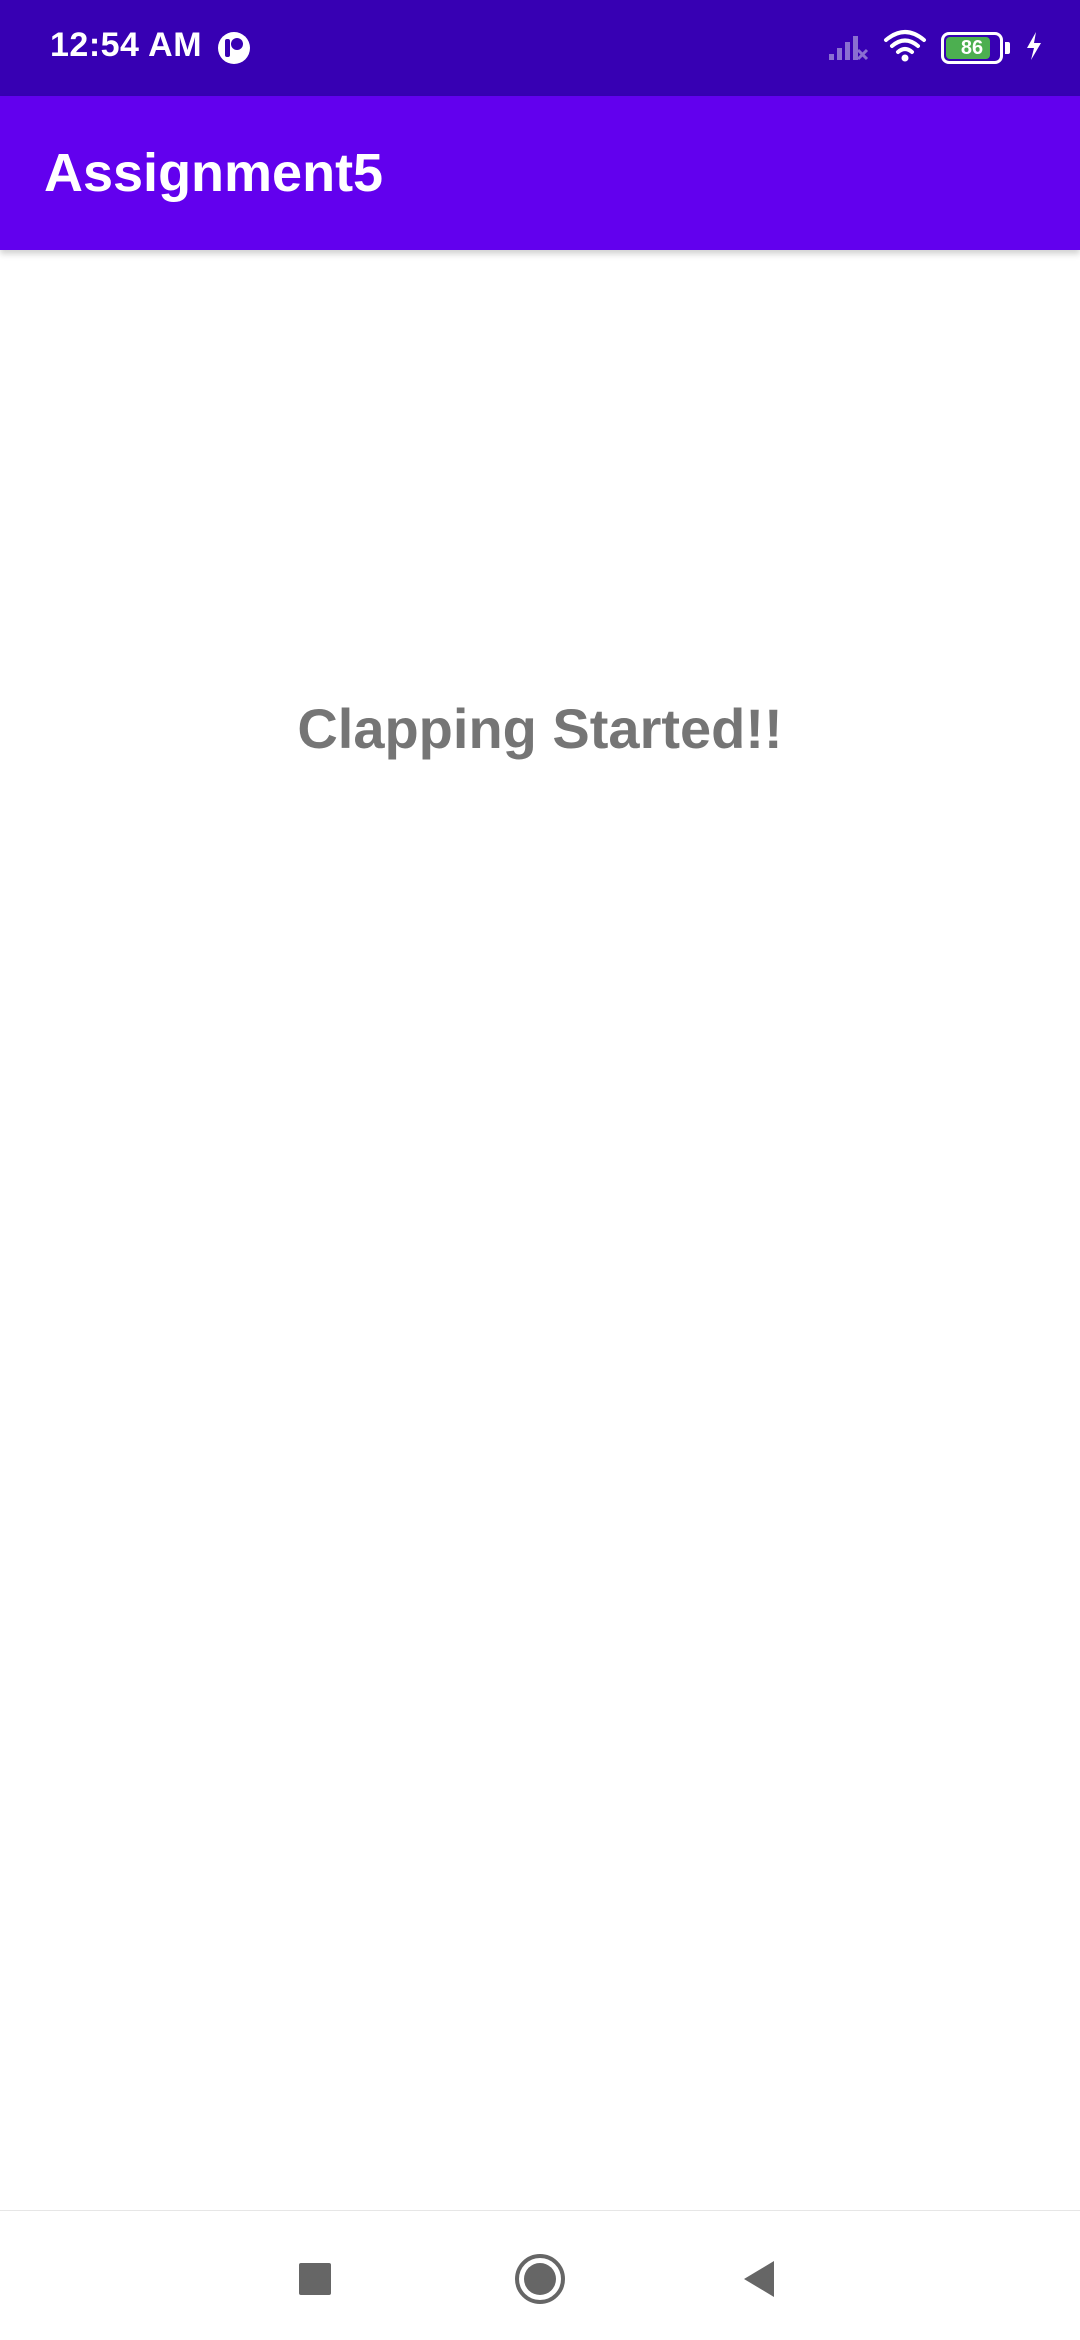  What do you see at coordinates (848, 48) in the screenshot?
I see `signal-off-icon` at bounding box center [848, 48].